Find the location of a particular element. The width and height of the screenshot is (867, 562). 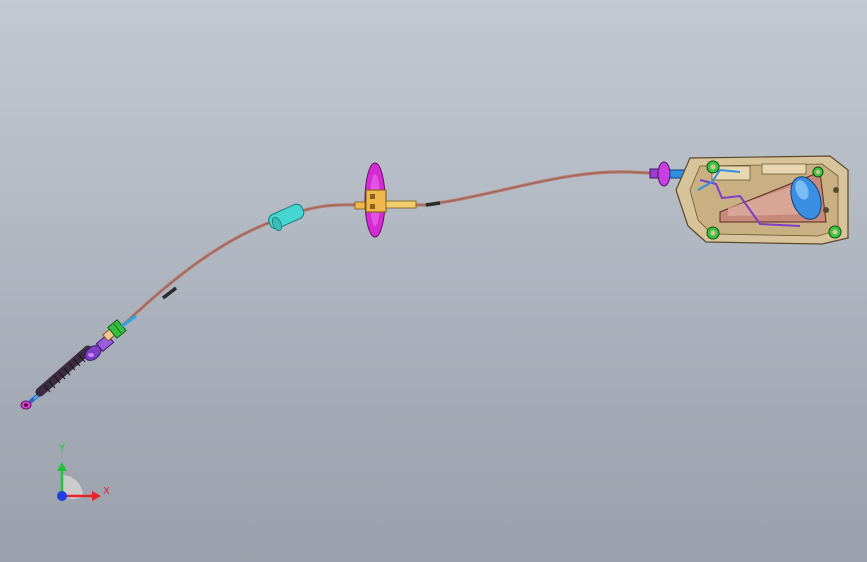

bellows-boot is located at coordinates (64, 371).